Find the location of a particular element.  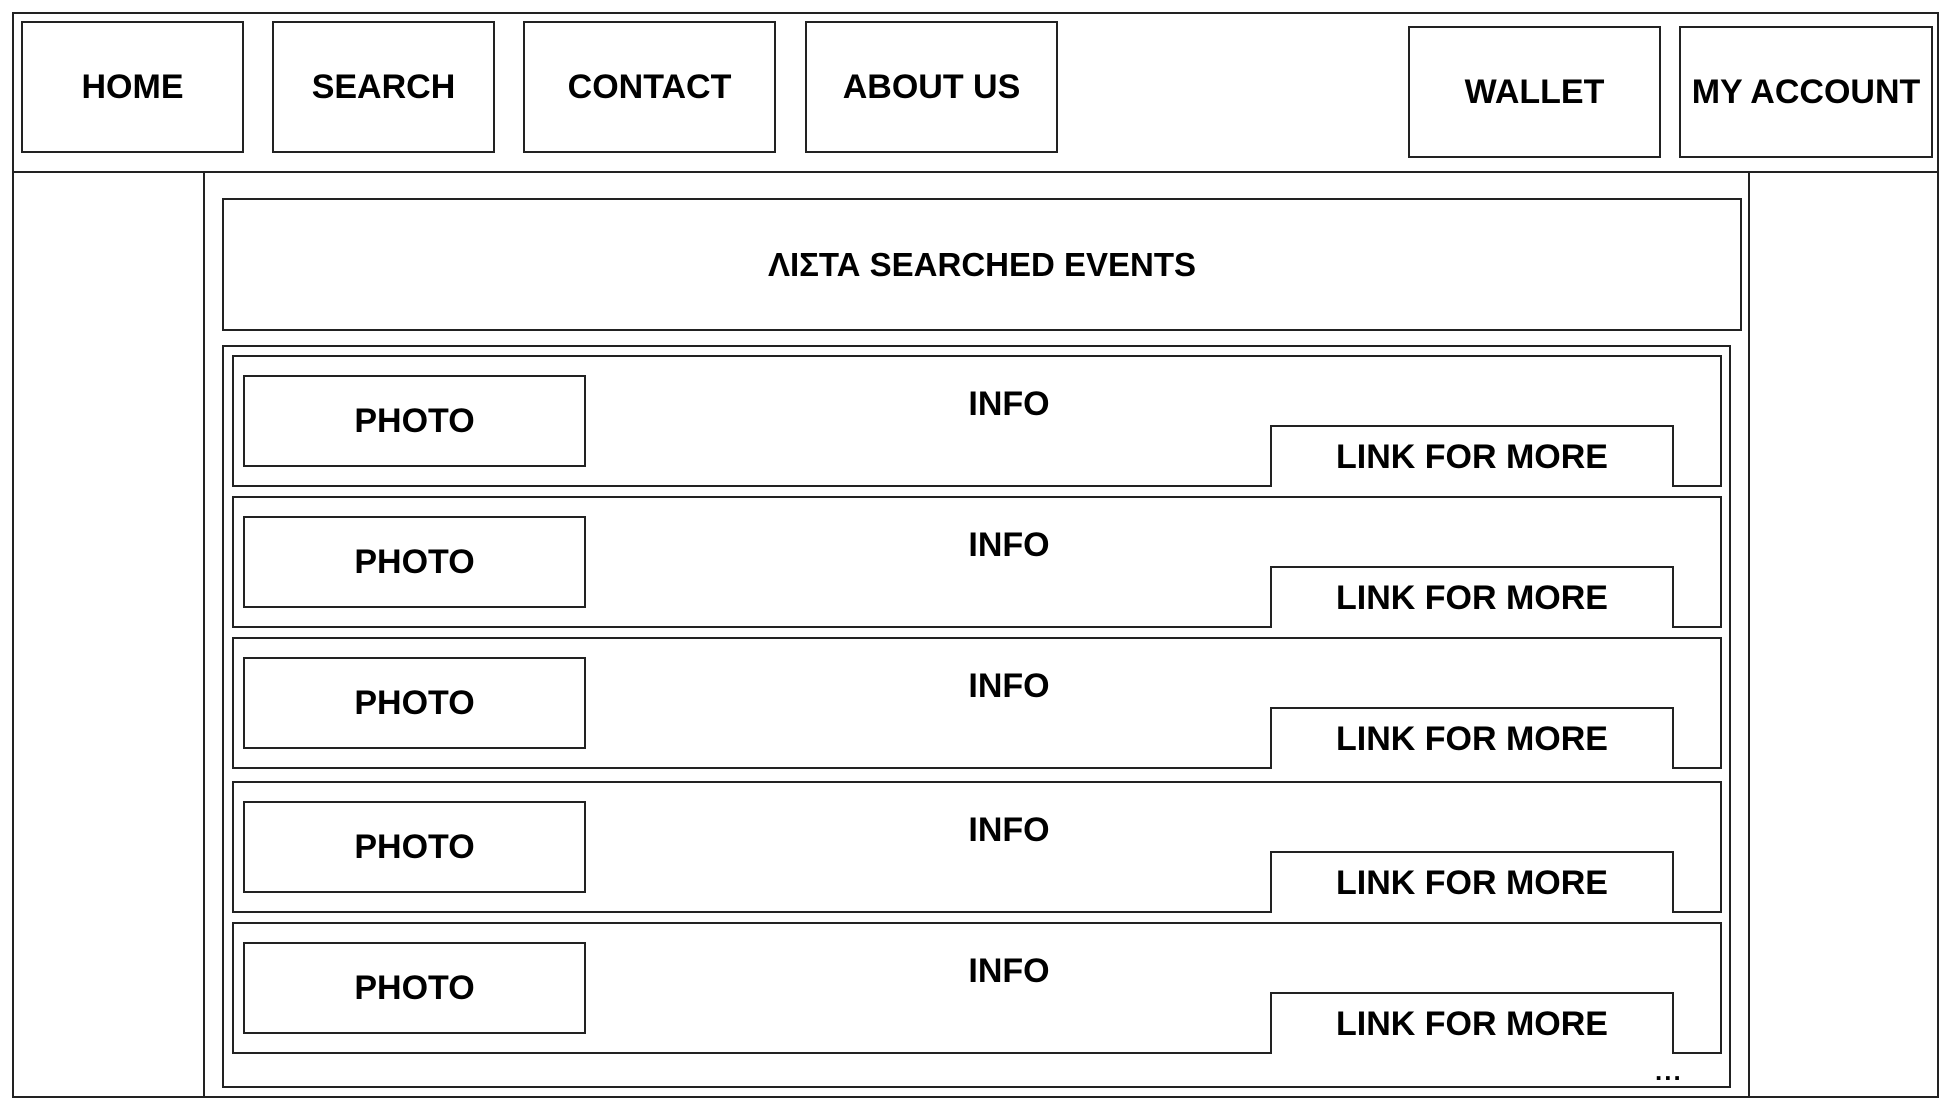

nav-search-button: SEARCH is located at coordinates (383, 87).